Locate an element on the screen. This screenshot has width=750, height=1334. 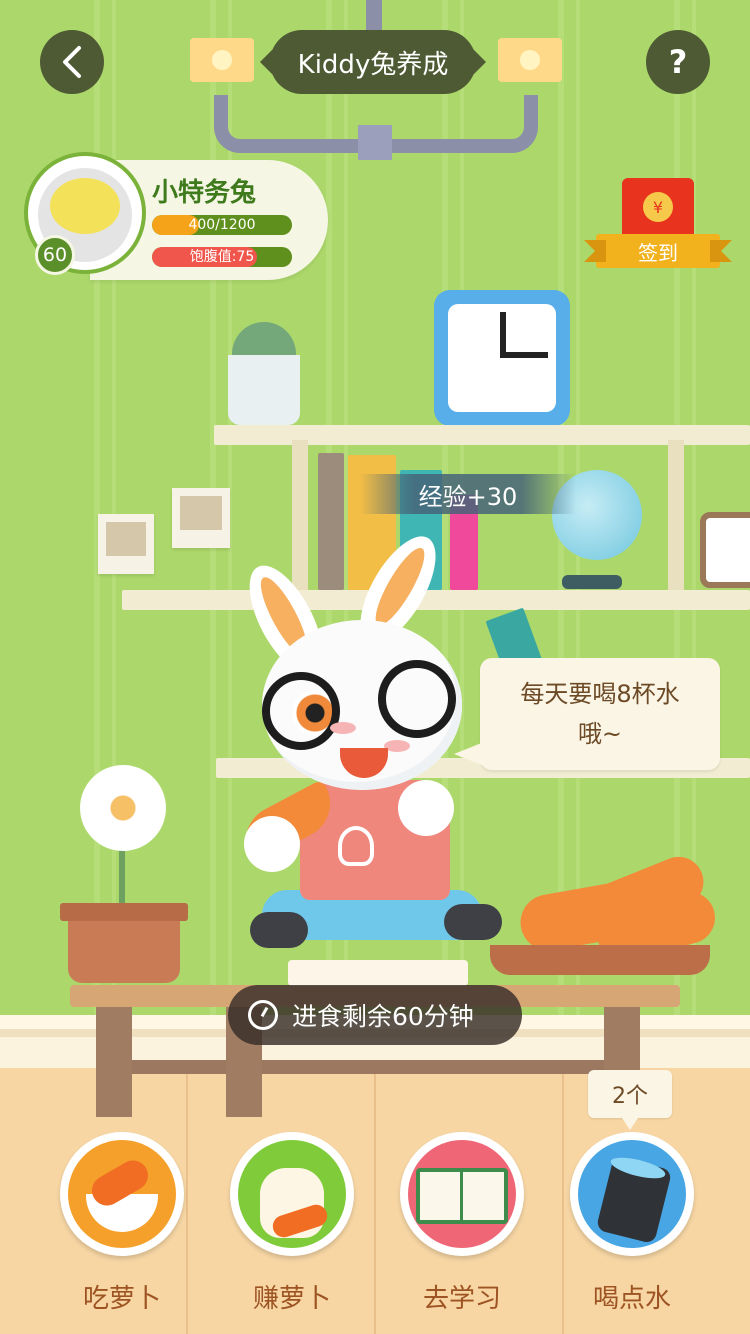
back-arrow-icon is located at coordinates (72, 62).